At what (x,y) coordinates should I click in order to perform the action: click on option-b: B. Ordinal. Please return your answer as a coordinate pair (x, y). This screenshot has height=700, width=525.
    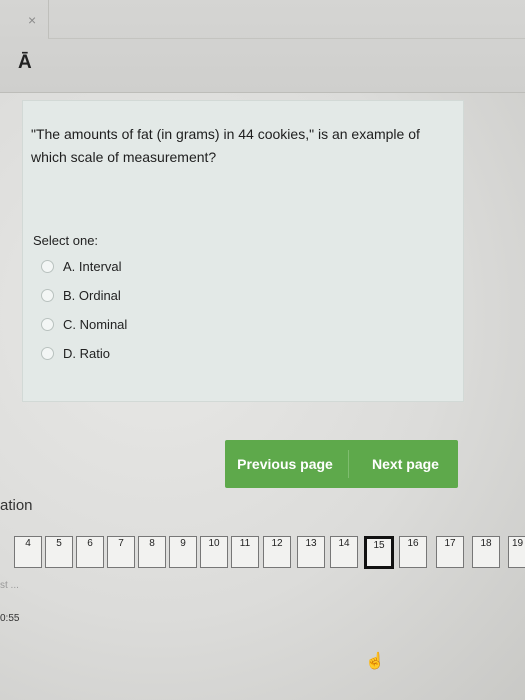
    Looking at the image, I should click on (81, 295).